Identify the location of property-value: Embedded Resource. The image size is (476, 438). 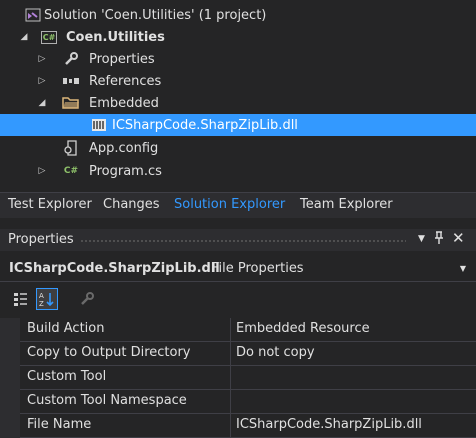
(303, 328).